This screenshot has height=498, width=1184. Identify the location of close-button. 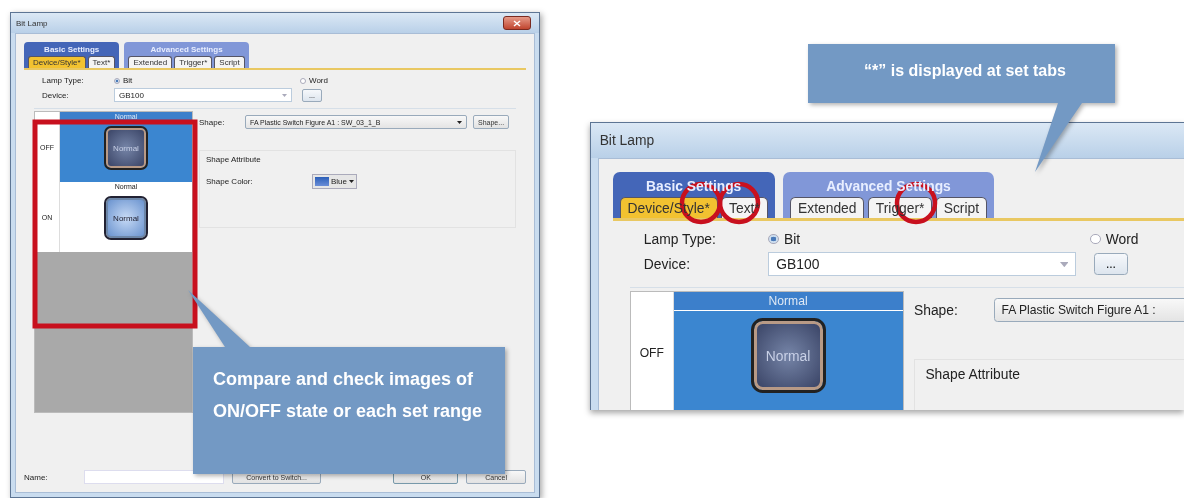
(517, 23).